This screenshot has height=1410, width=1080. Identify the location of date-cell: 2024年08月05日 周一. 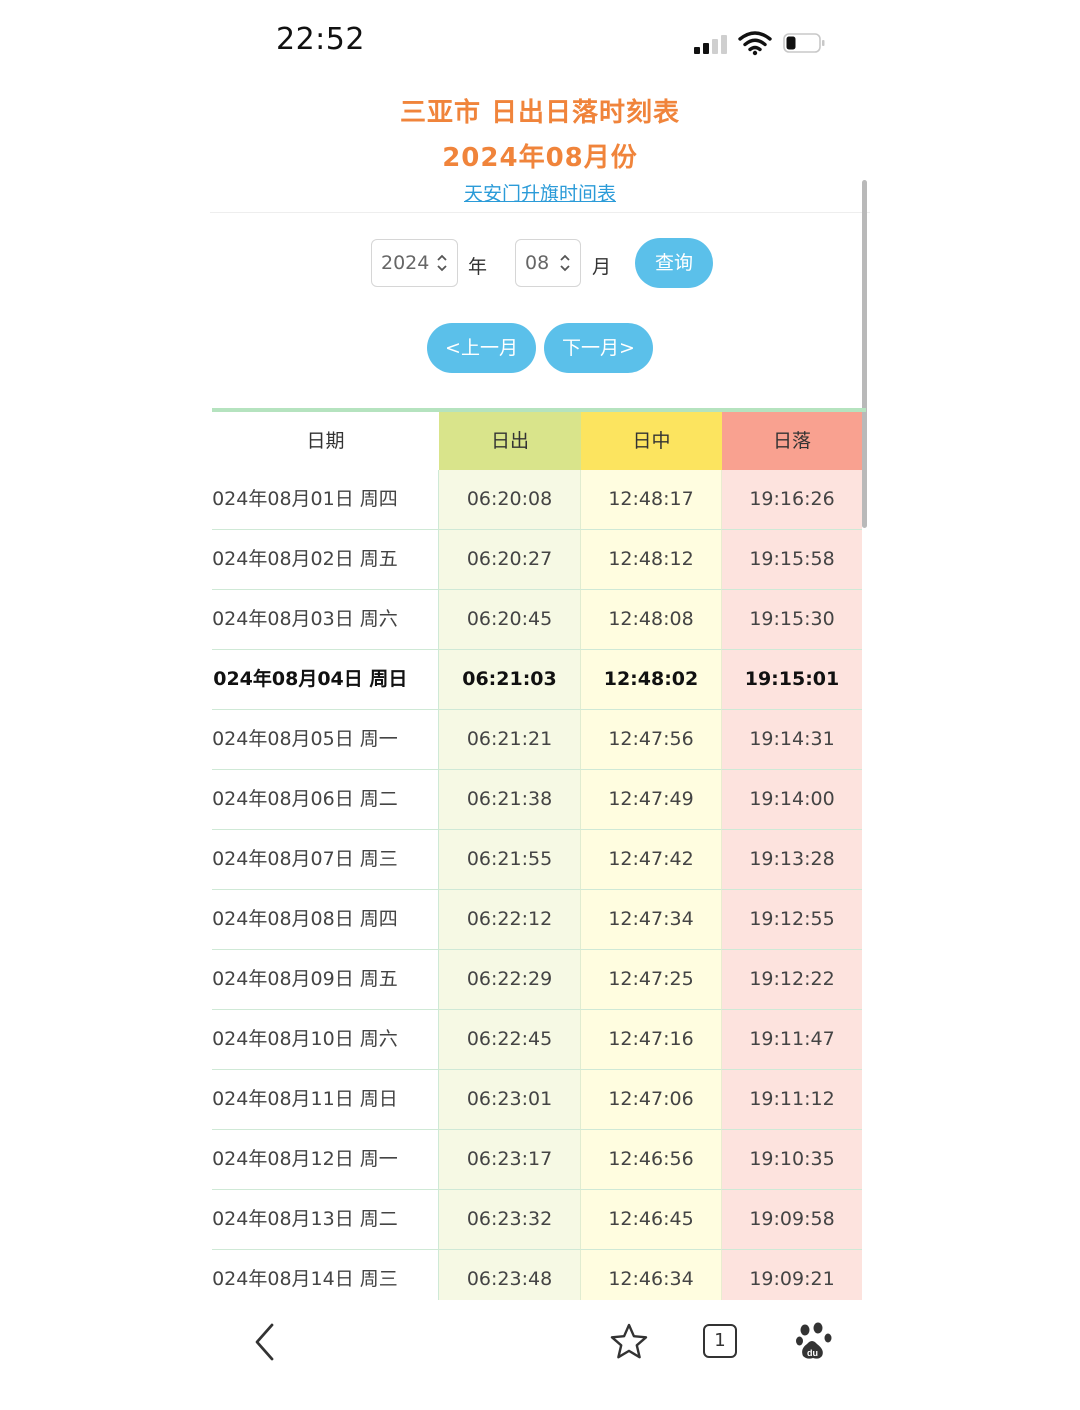
(325, 740).